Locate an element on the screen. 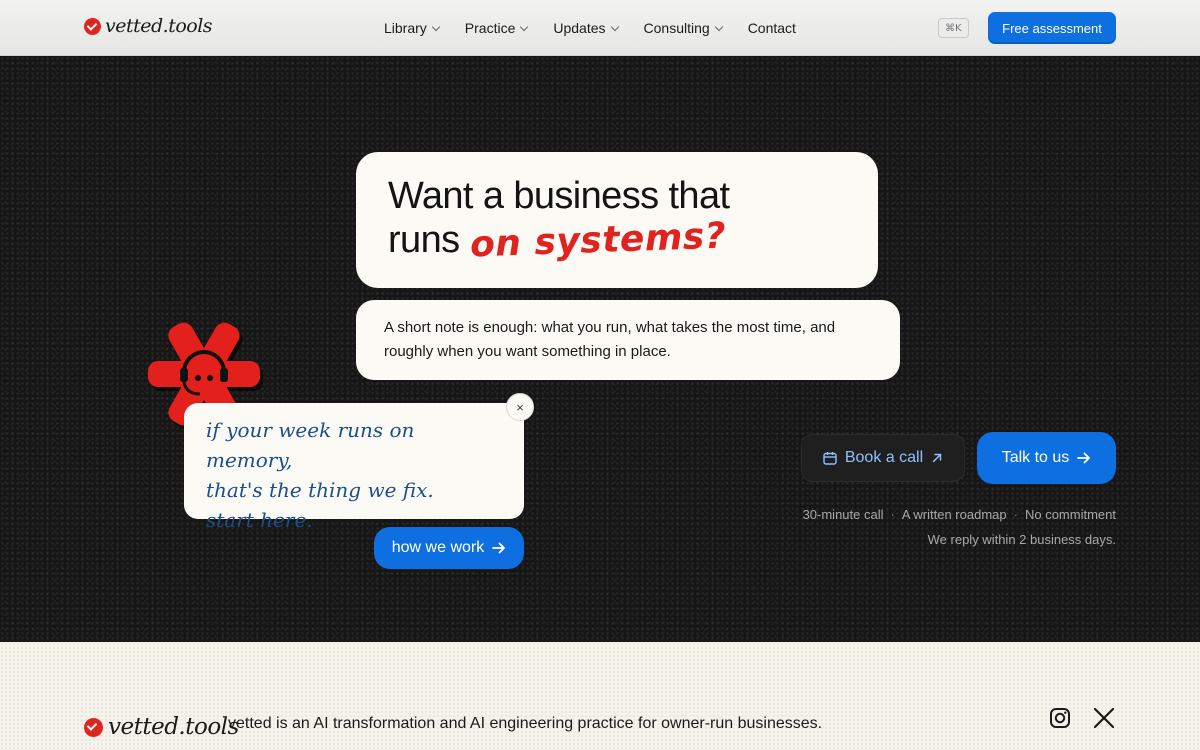 The image size is (1200, 750). book-call-label: Book a call is located at coordinates (884, 457).